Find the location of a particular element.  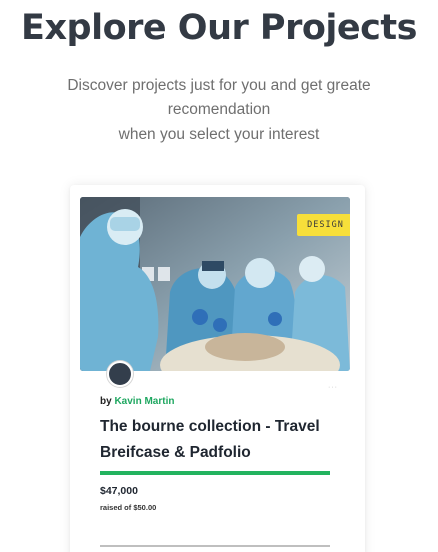

author-prefix: by is located at coordinates (106, 401).